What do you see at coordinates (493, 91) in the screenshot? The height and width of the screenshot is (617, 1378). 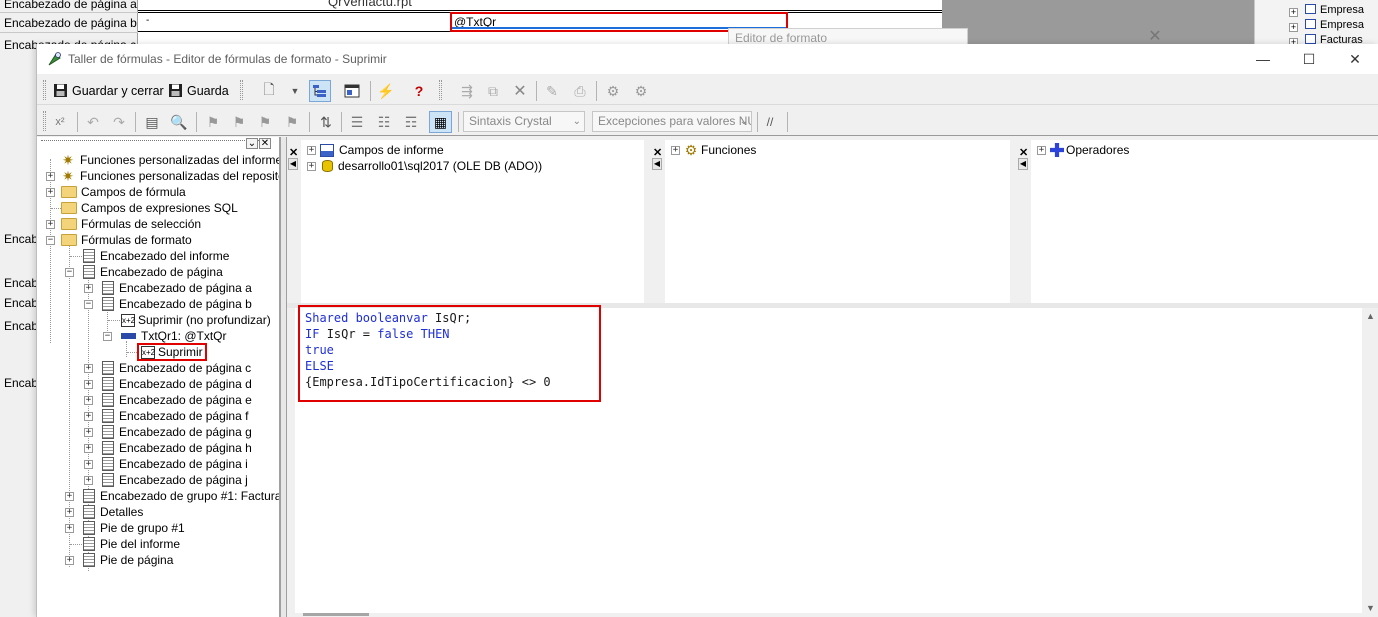 I see `copy-icon: ⧉` at bounding box center [493, 91].